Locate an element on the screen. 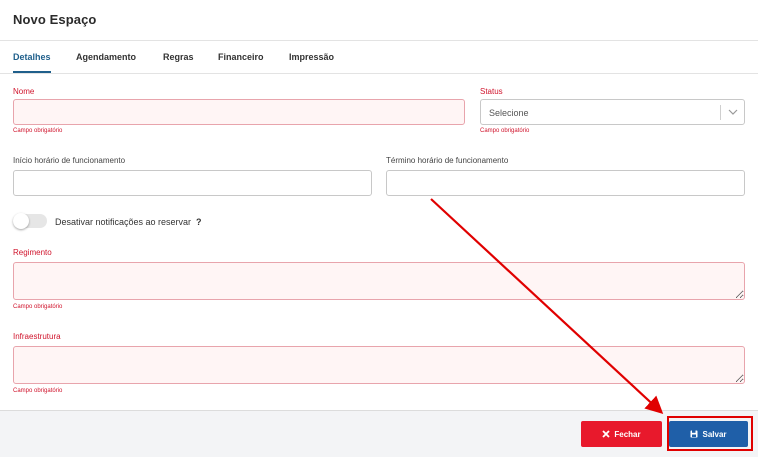 This screenshot has width=758, height=457. status-select: Selecione is located at coordinates (612, 112).